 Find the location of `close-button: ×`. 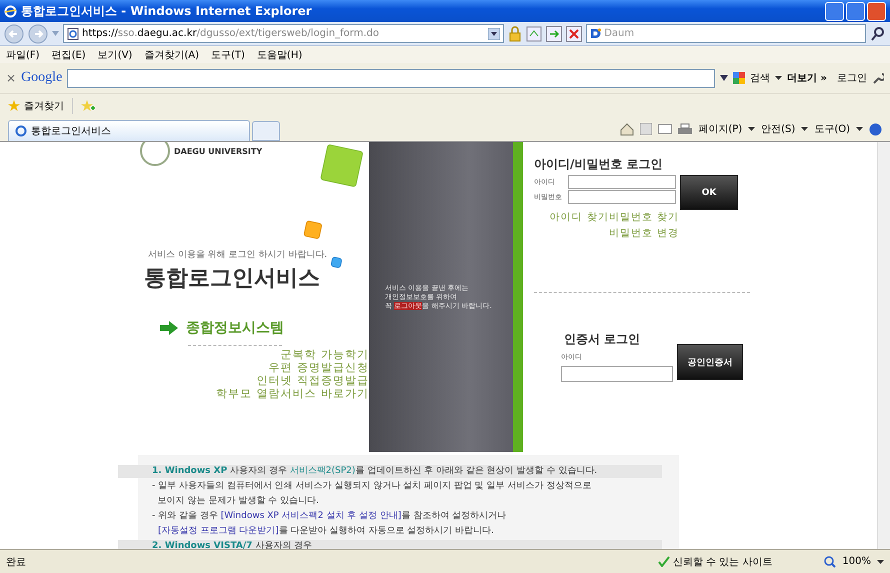

close-button: × is located at coordinates (11, 78).